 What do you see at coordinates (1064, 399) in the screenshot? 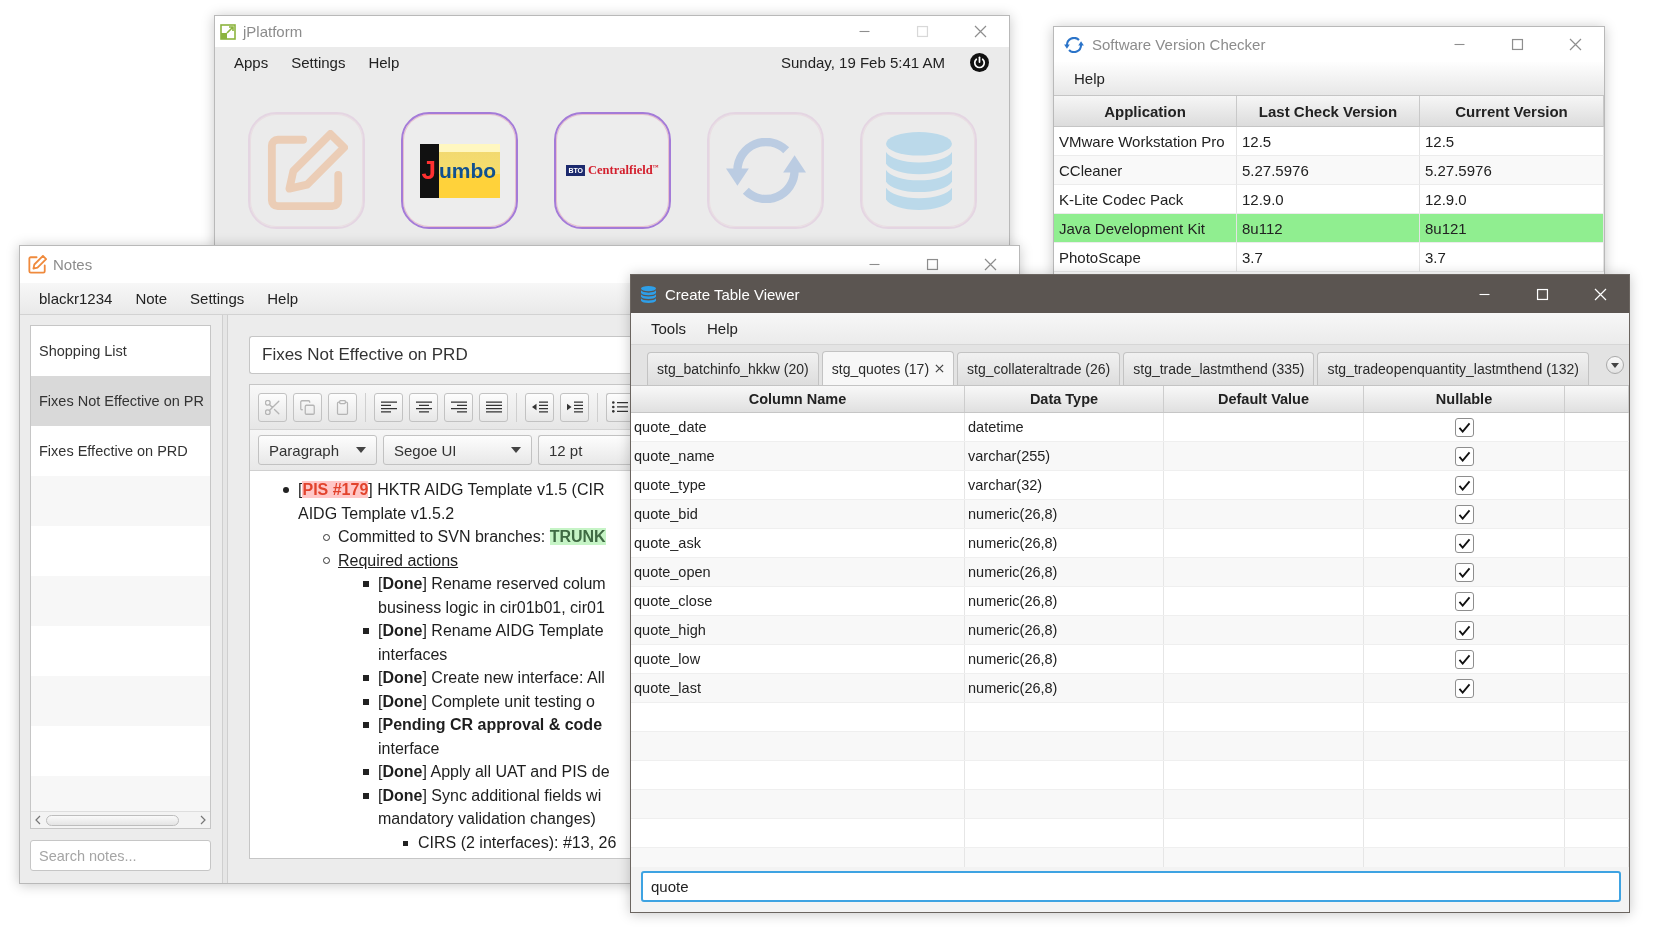
I see `column-header: Data Type` at bounding box center [1064, 399].